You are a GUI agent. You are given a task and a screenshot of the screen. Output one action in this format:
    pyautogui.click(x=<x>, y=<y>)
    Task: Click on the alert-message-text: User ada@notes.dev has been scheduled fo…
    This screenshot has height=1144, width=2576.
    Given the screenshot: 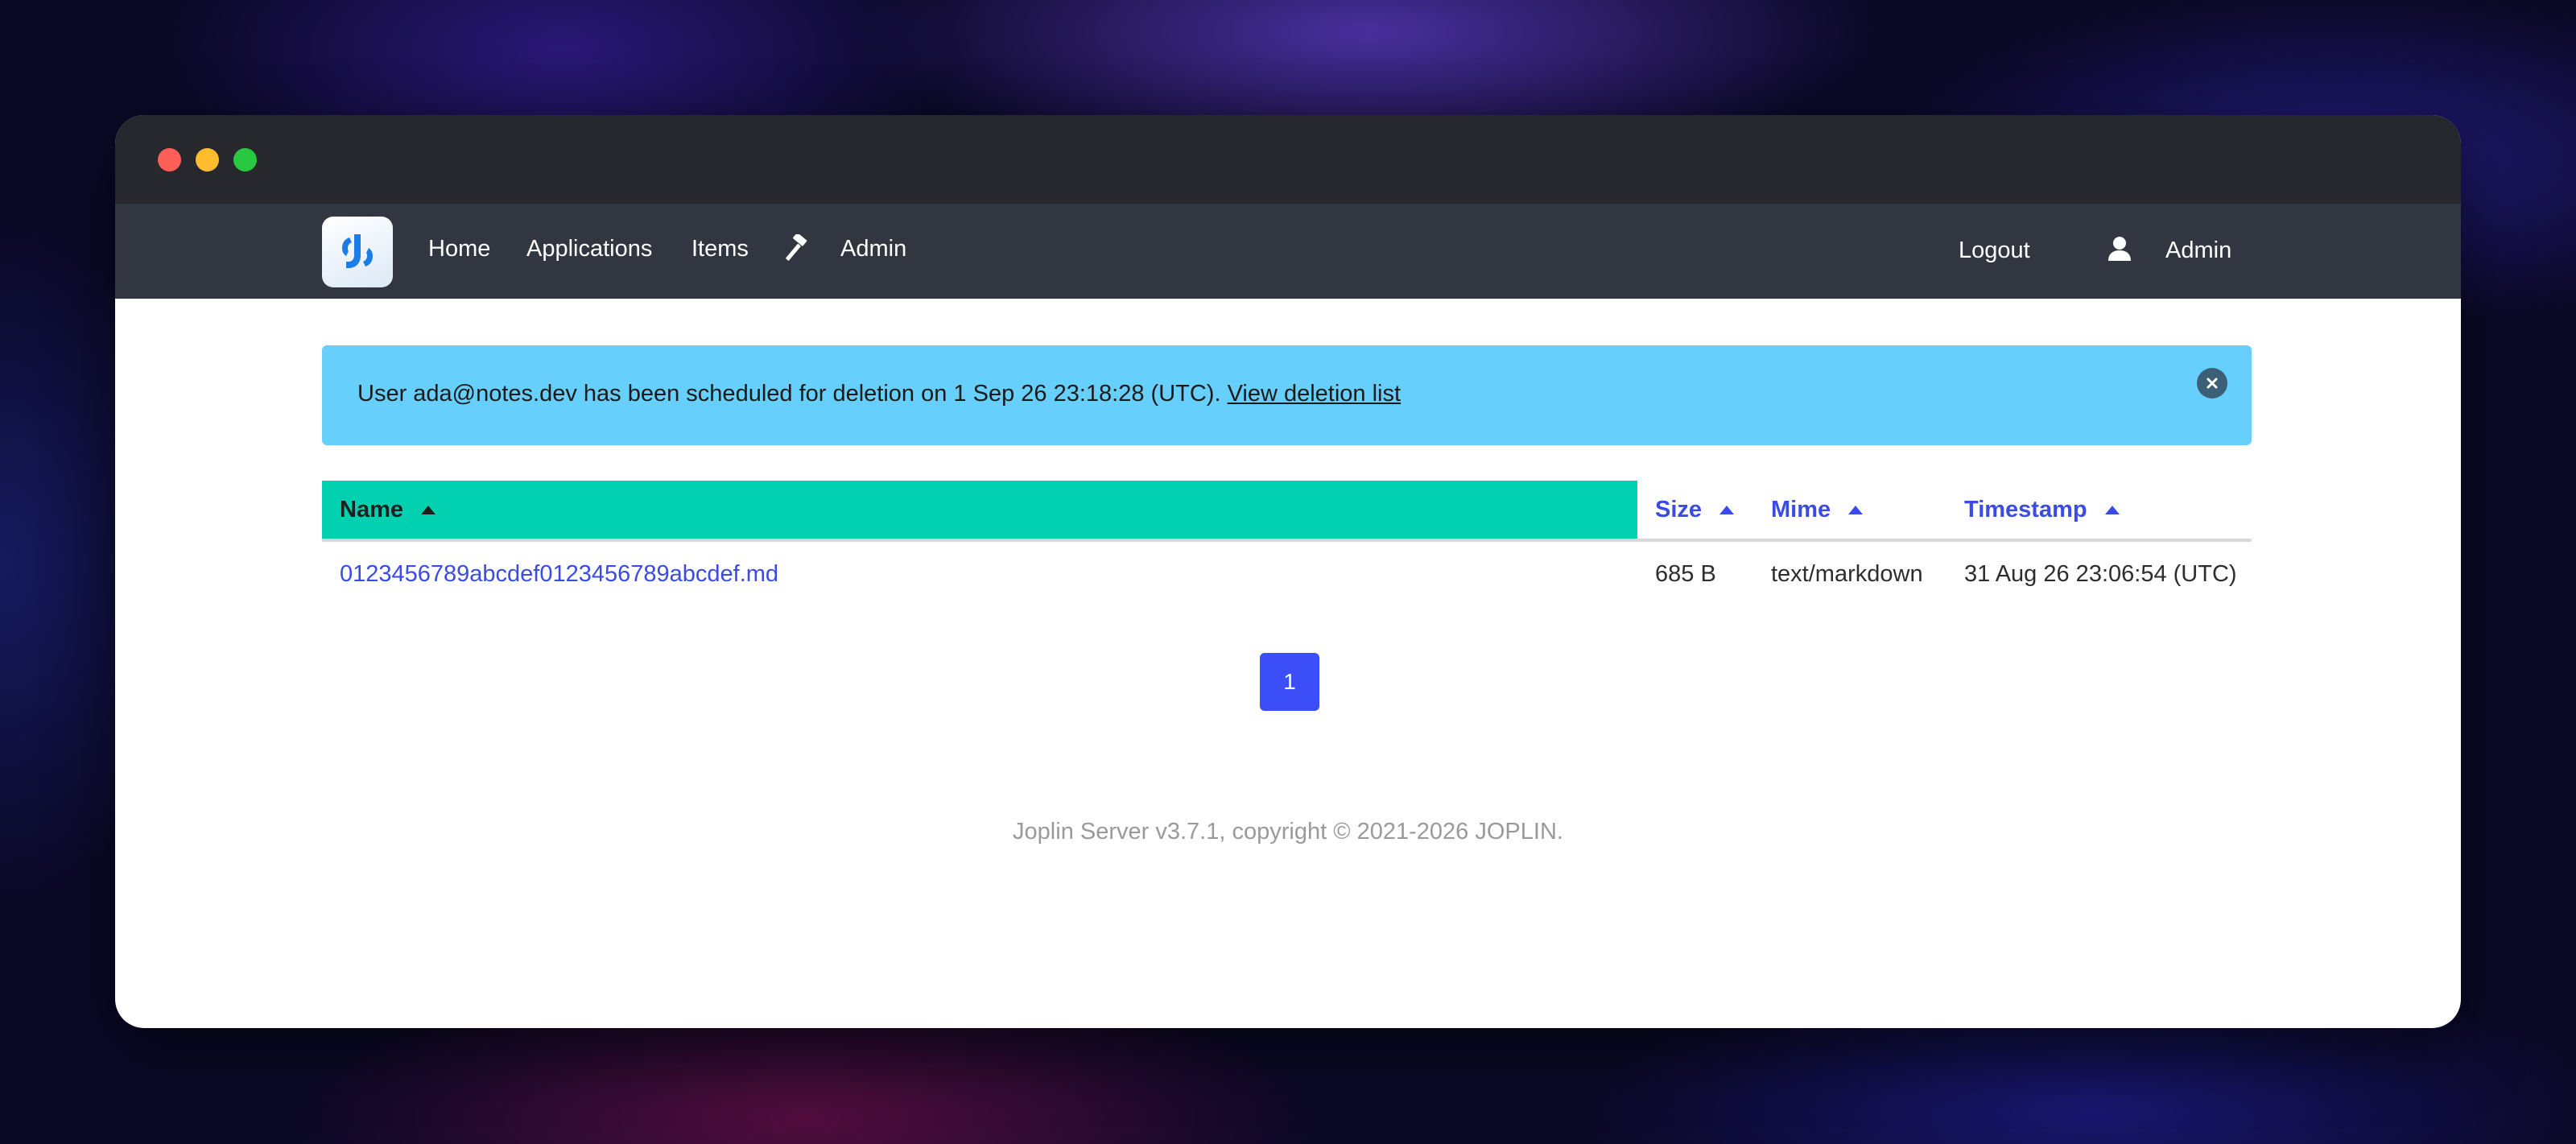 What is the action you would take?
    pyautogui.click(x=789, y=394)
    